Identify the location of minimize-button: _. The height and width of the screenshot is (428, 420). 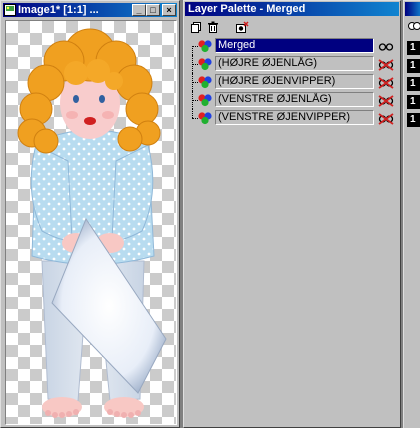
(139, 10).